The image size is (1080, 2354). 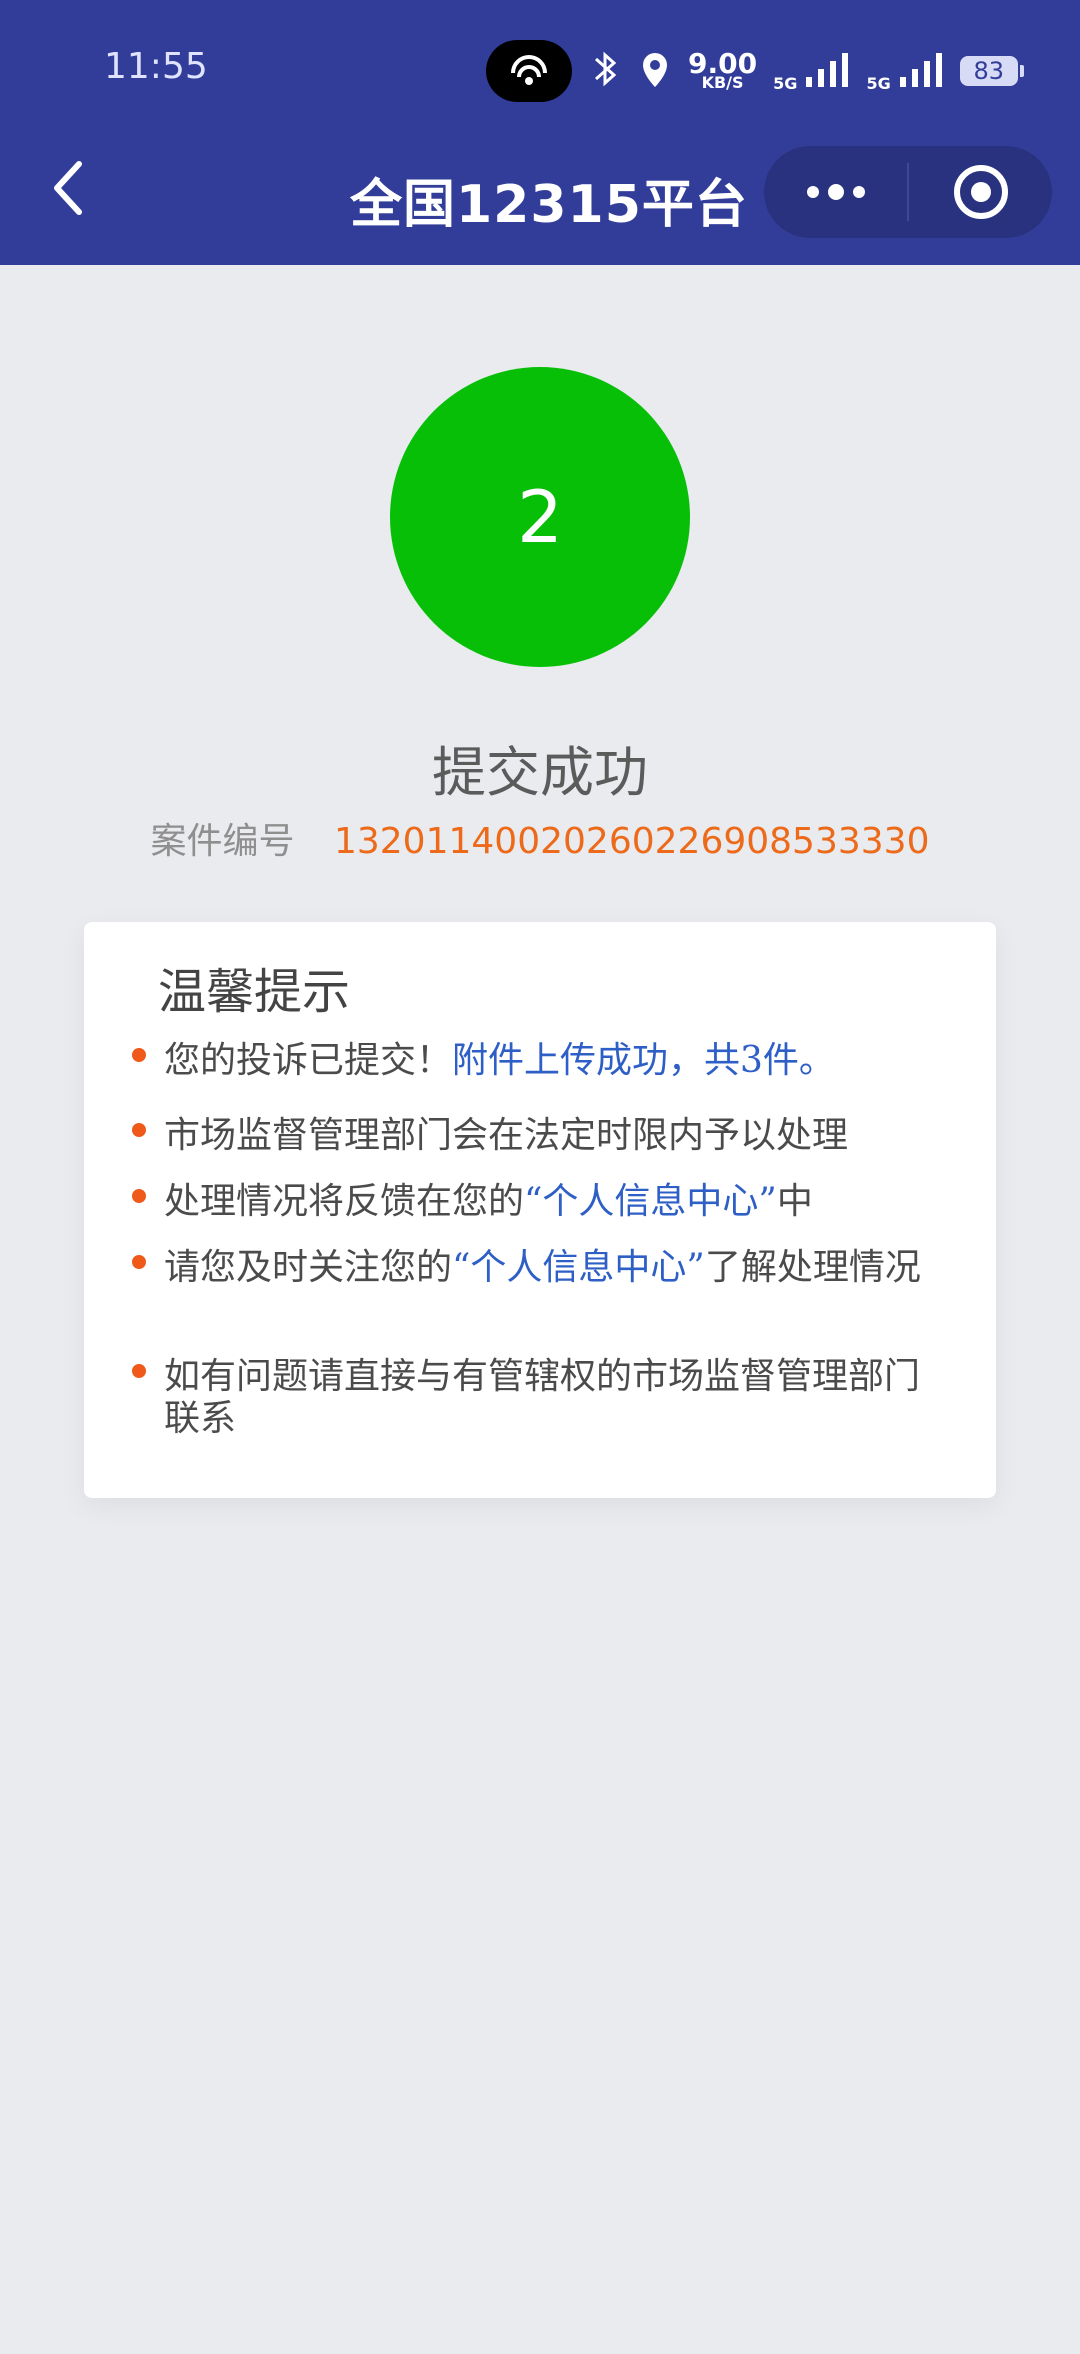 I want to click on back-button, so click(x=68, y=188).